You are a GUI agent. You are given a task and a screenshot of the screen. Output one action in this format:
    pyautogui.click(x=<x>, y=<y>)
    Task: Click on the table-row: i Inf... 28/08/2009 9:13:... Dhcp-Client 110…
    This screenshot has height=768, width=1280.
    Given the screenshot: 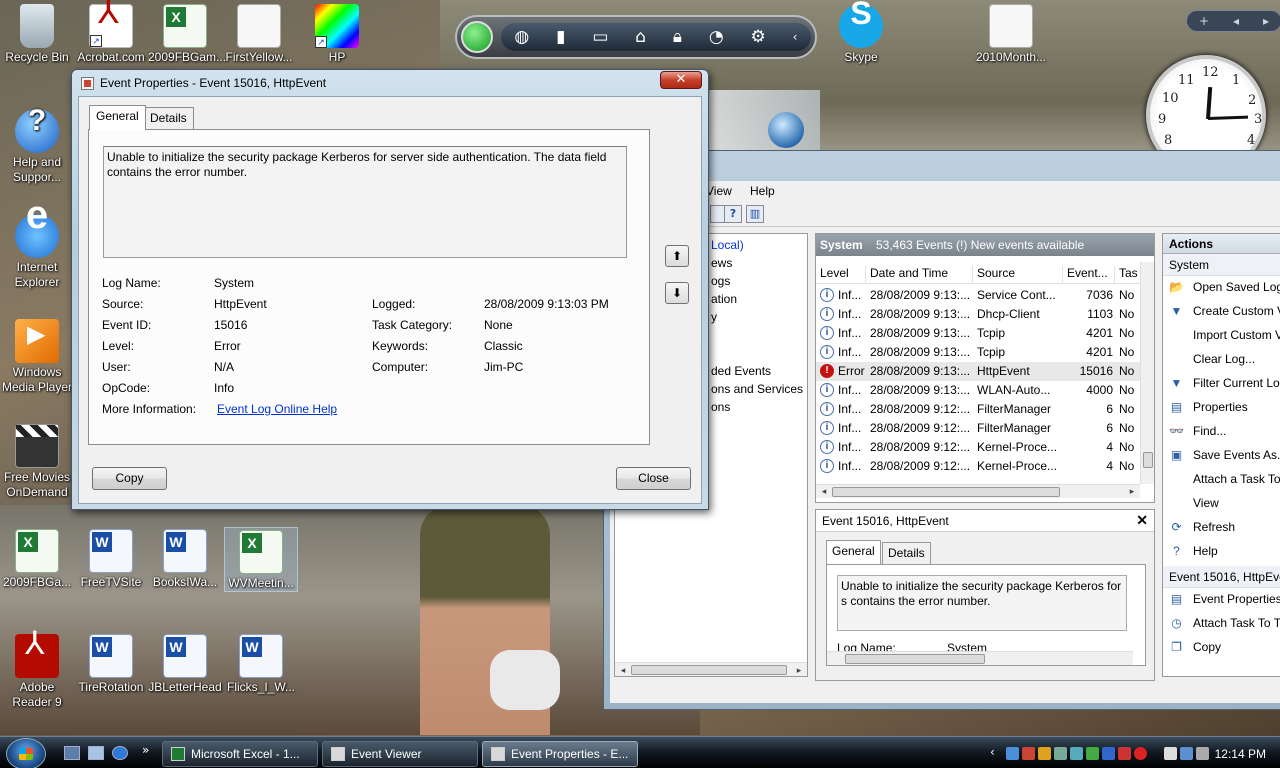 What is the action you would take?
    pyautogui.click(x=978, y=314)
    